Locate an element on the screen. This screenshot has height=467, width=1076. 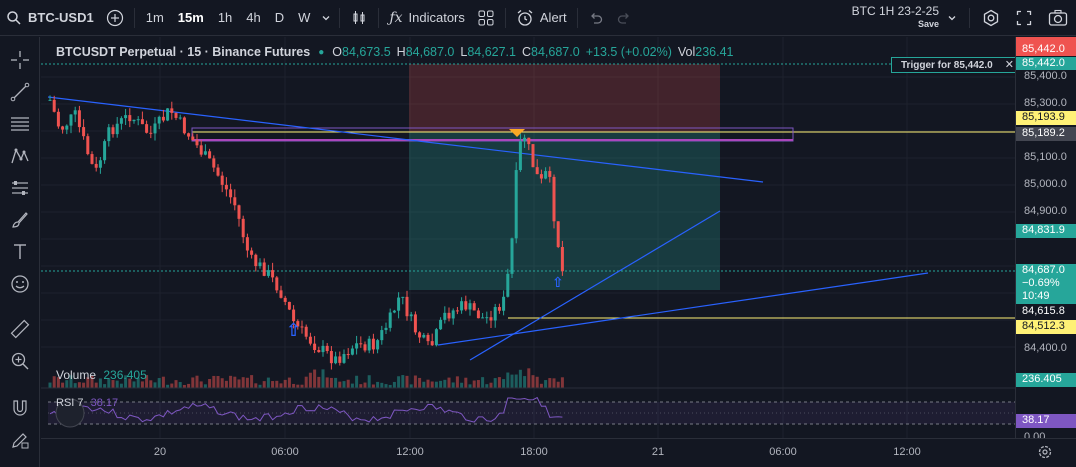
projection-tool is located at coordinates (20, 188).